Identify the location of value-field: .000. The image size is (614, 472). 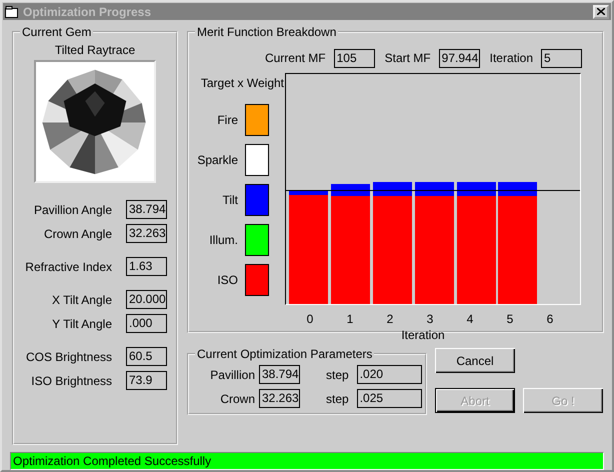
(146, 323).